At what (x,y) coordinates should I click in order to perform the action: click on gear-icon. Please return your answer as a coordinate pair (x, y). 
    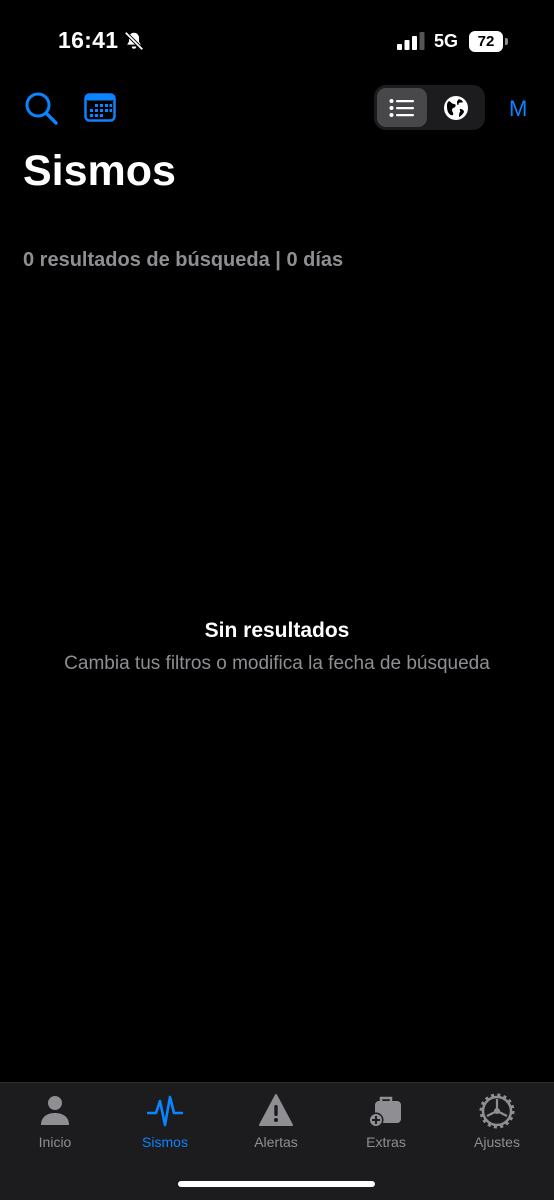
    Looking at the image, I should click on (497, 1111).